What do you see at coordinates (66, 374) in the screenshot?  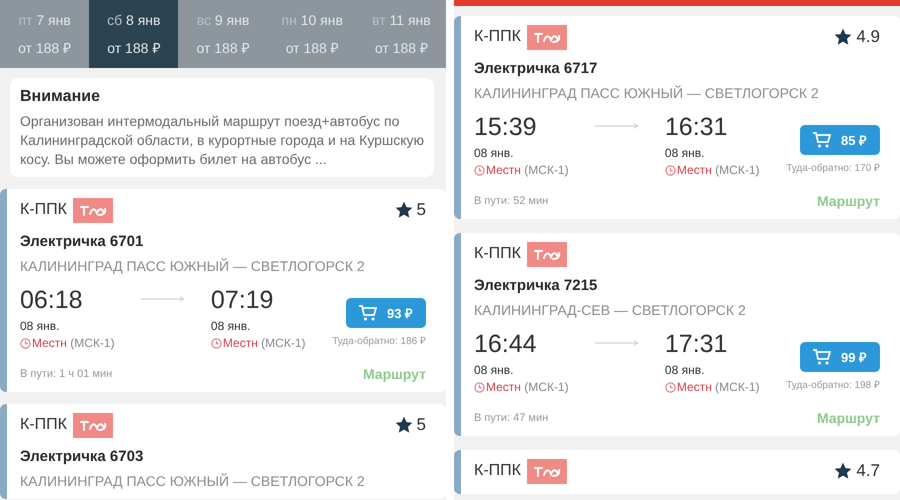 I see `travel-time: В пути: 1 ч 01 мин` at bounding box center [66, 374].